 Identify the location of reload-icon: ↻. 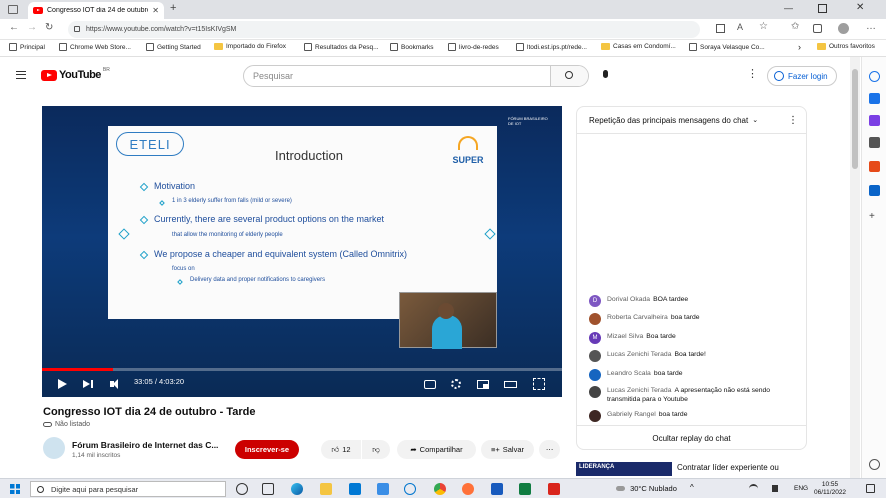
(49, 27).